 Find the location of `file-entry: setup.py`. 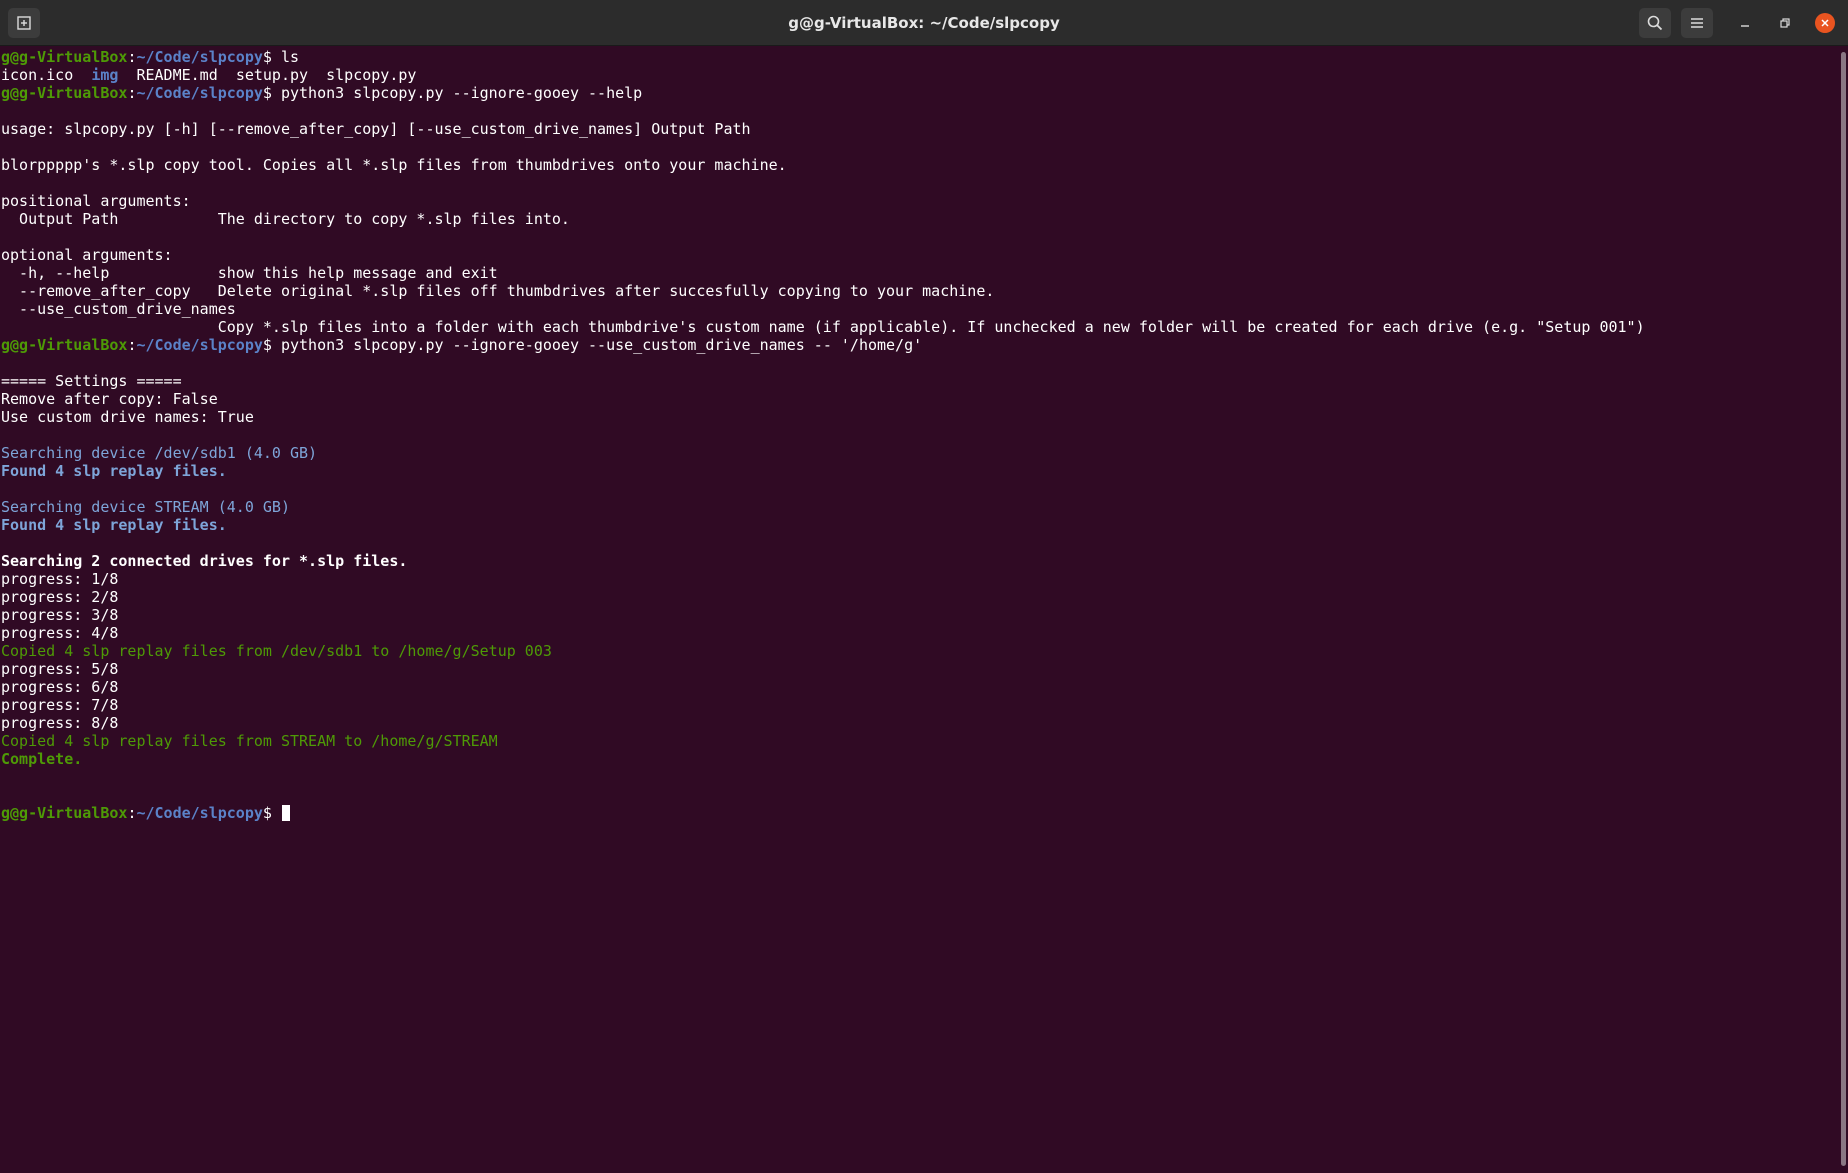

file-entry: setup.py is located at coordinates (272, 75).